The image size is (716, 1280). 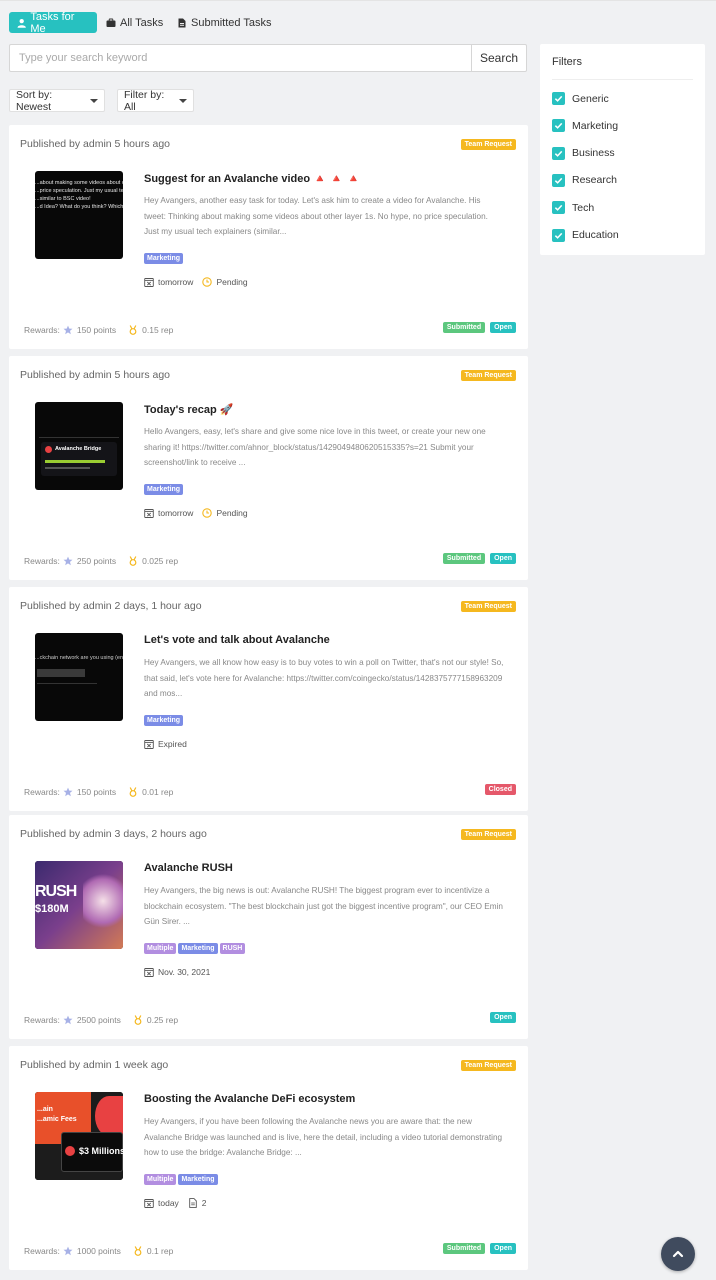 I want to click on task-title: Boosting the Avalanche DeFi ecosystem, so click(x=249, y=1099).